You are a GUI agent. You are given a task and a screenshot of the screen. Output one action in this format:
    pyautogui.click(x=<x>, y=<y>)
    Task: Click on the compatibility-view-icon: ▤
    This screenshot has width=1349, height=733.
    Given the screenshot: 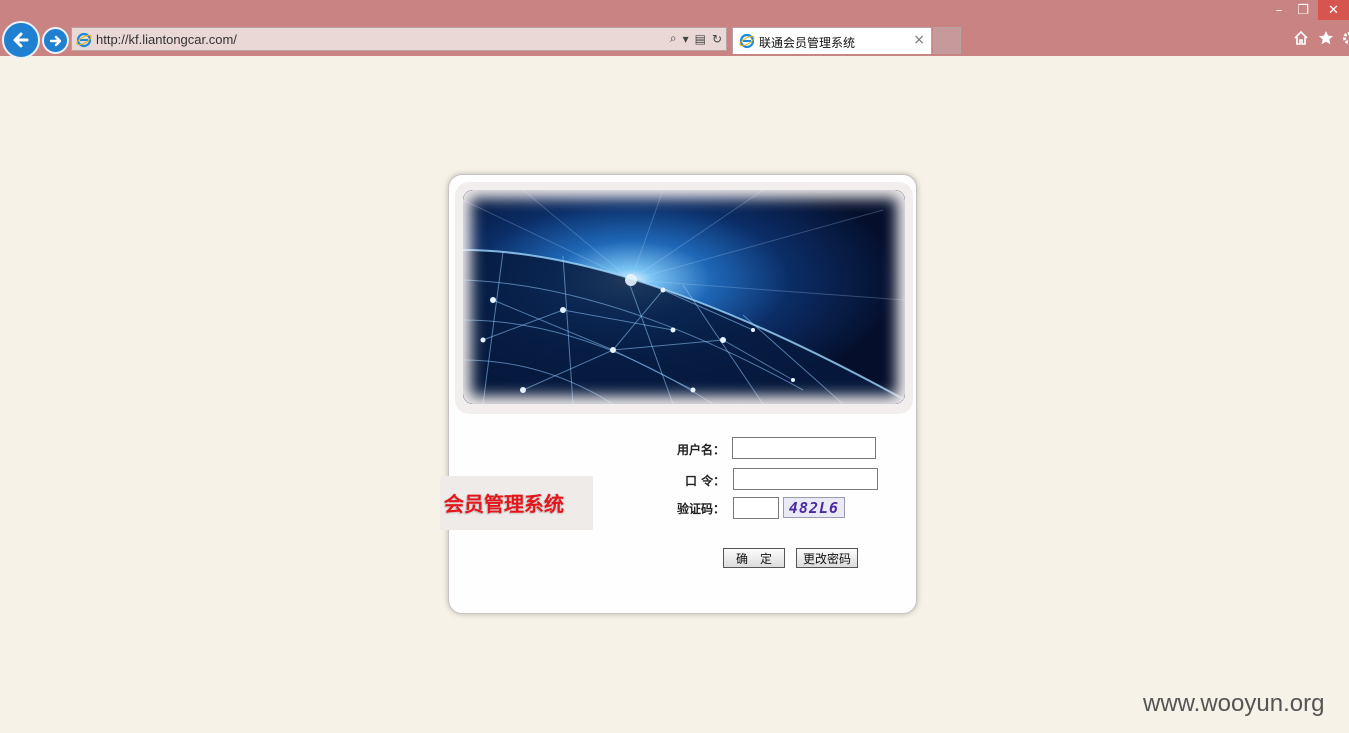 What is the action you would take?
    pyautogui.click(x=700, y=39)
    